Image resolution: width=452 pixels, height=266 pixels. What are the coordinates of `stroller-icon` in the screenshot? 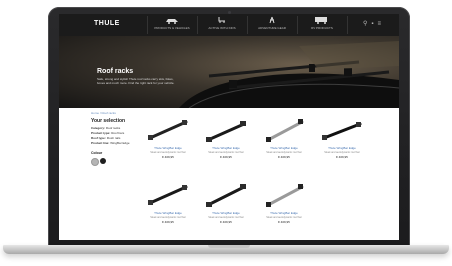 It's located at (222, 21).